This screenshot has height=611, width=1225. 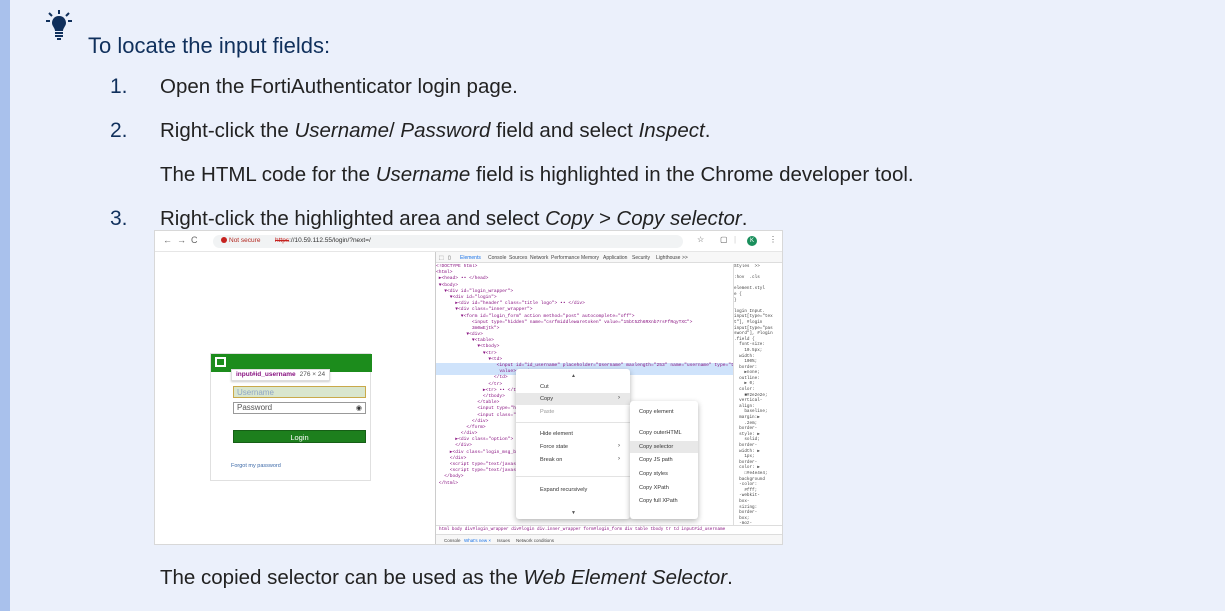 What do you see at coordinates (658, 501) in the screenshot?
I see `copy-submenu-item: Copy full XPath` at bounding box center [658, 501].